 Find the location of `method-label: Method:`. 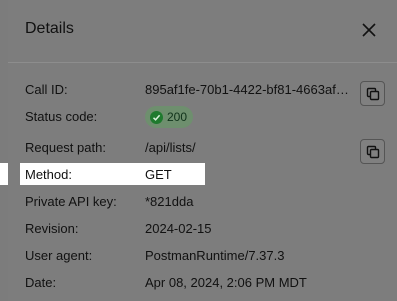

method-label: Method: is located at coordinates (48, 174).